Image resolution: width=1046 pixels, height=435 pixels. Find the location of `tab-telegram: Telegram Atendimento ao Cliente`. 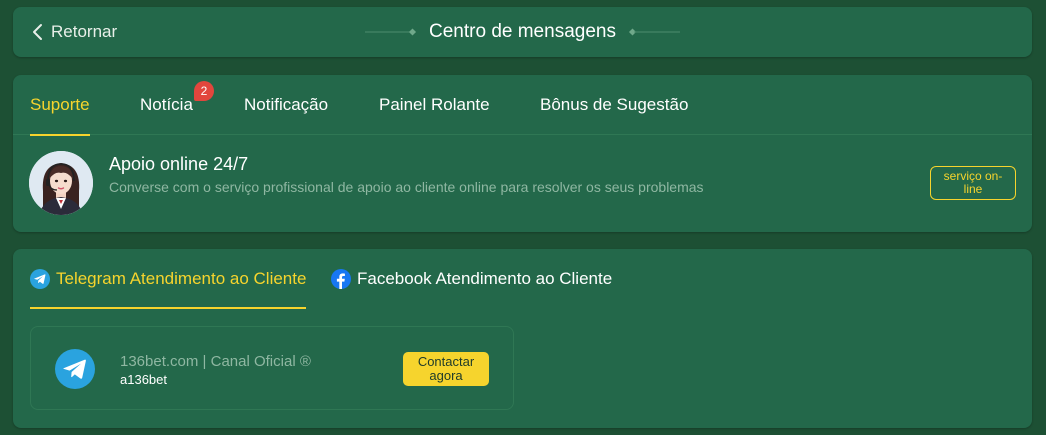

tab-telegram: Telegram Atendimento ao Cliente is located at coordinates (168, 279).